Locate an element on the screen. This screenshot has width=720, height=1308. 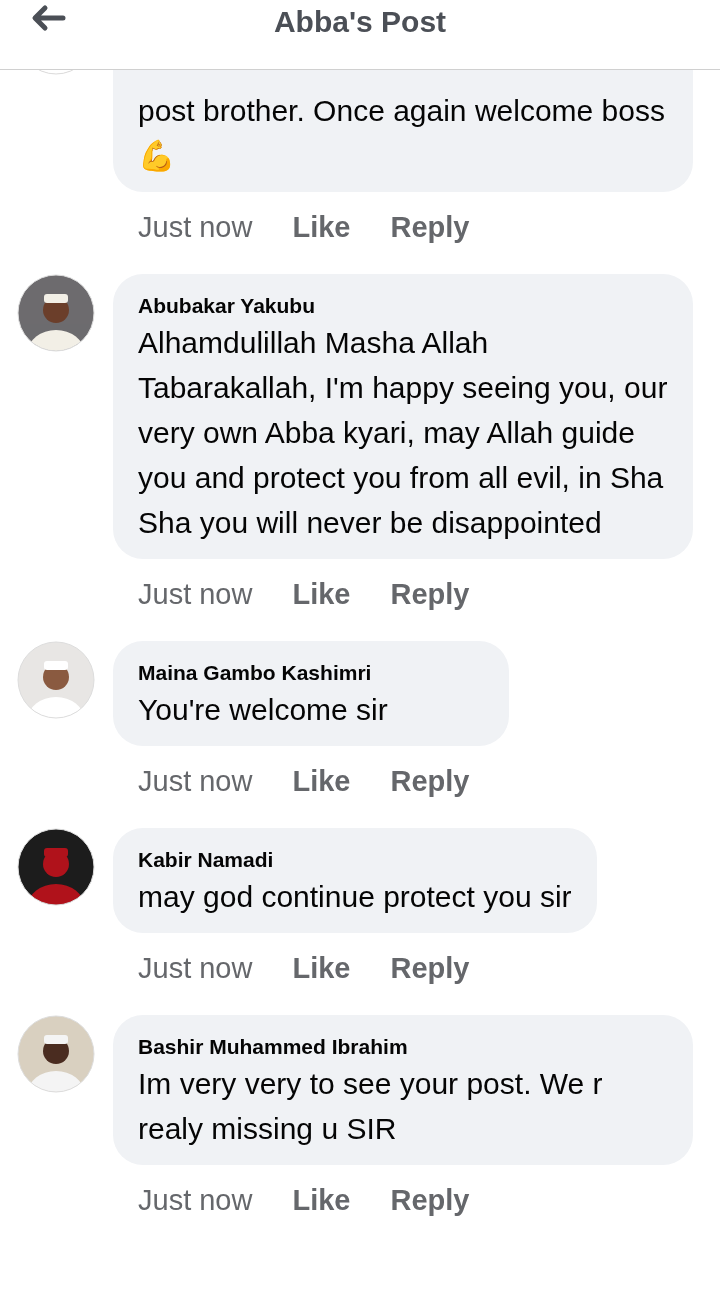
commenter-name: Abubakar Yakubu is located at coordinates (403, 306).